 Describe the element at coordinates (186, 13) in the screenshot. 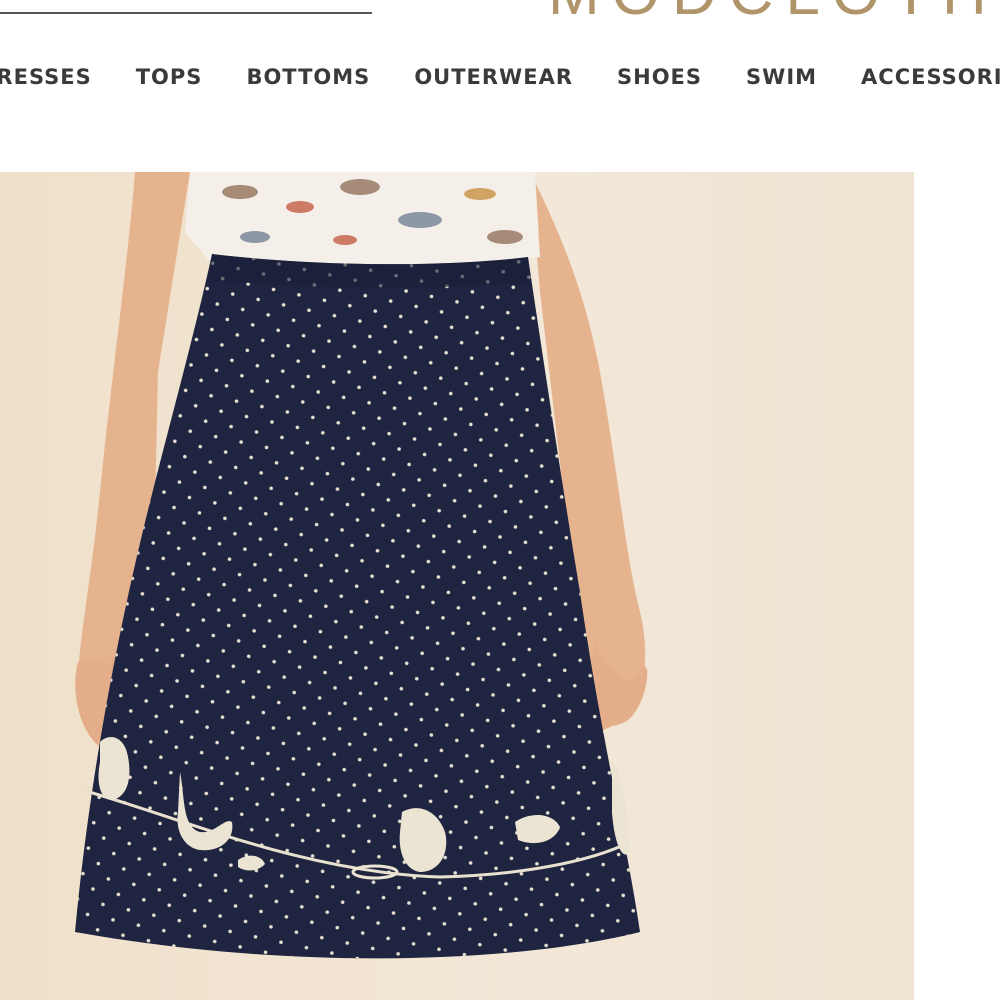

I see `header-divider` at that location.